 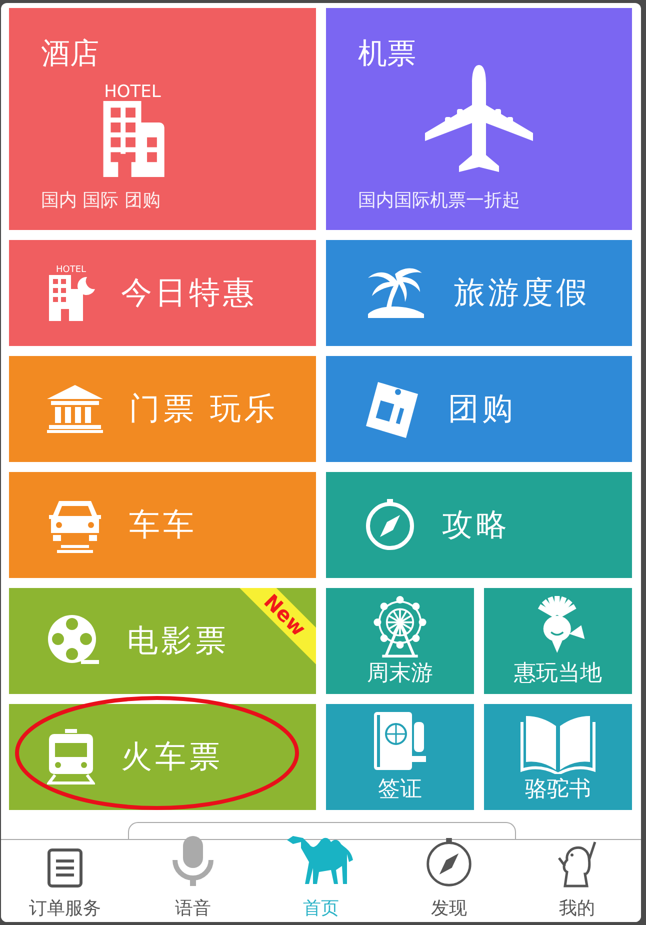 What do you see at coordinates (65, 868) in the screenshot?
I see `list-icon` at bounding box center [65, 868].